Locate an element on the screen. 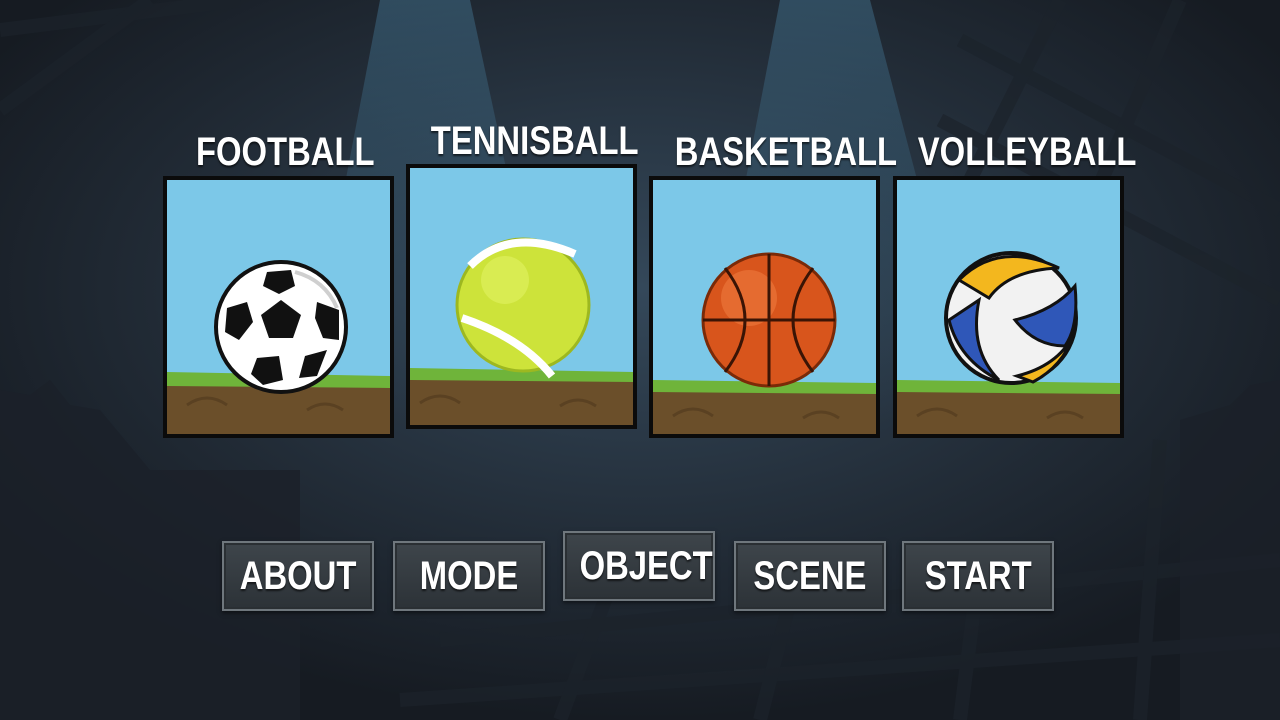 The height and width of the screenshot is (720, 1280). mode-button: MODE is located at coordinates (469, 576).